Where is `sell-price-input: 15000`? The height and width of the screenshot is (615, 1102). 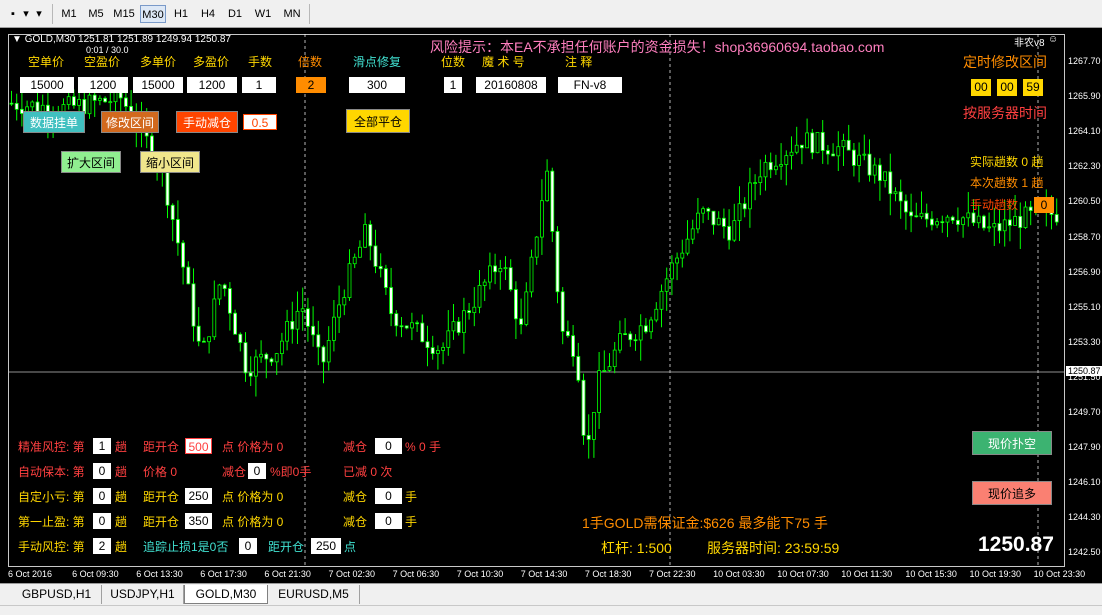
sell-price-input: 15000 is located at coordinates (47, 85).